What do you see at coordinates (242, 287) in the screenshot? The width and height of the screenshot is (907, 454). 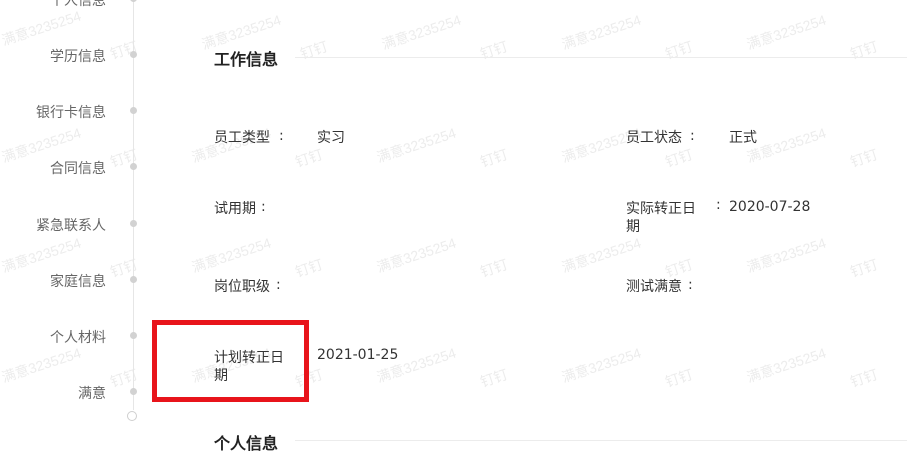 I see `field-label-job-level: 岗位职级` at bounding box center [242, 287].